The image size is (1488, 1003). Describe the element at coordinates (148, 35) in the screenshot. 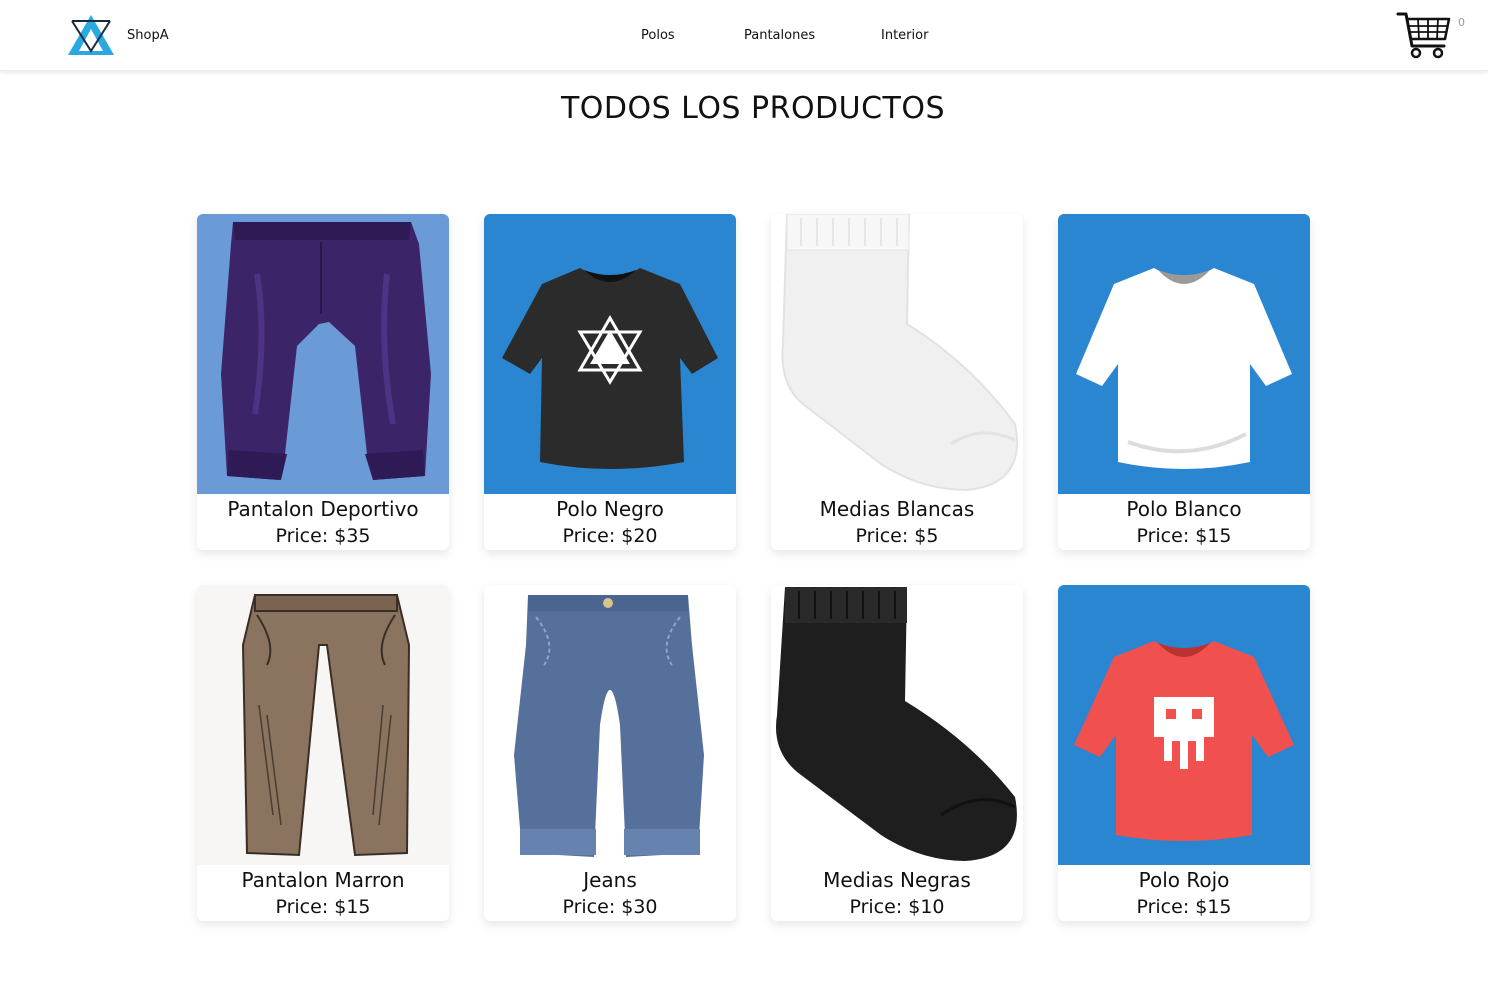

I see `brand-name: ShopA` at that location.